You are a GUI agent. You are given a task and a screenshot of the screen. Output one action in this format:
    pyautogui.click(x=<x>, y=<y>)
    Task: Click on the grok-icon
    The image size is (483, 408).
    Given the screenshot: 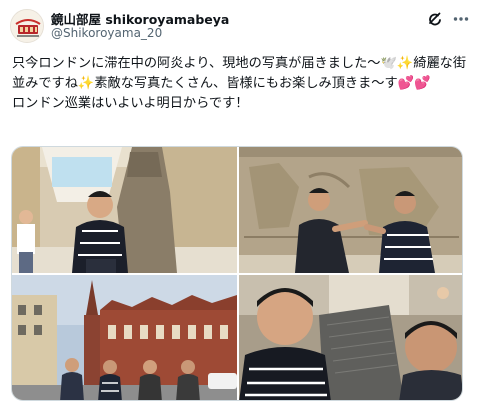 What is the action you would take?
    pyautogui.click(x=435, y=19)
    